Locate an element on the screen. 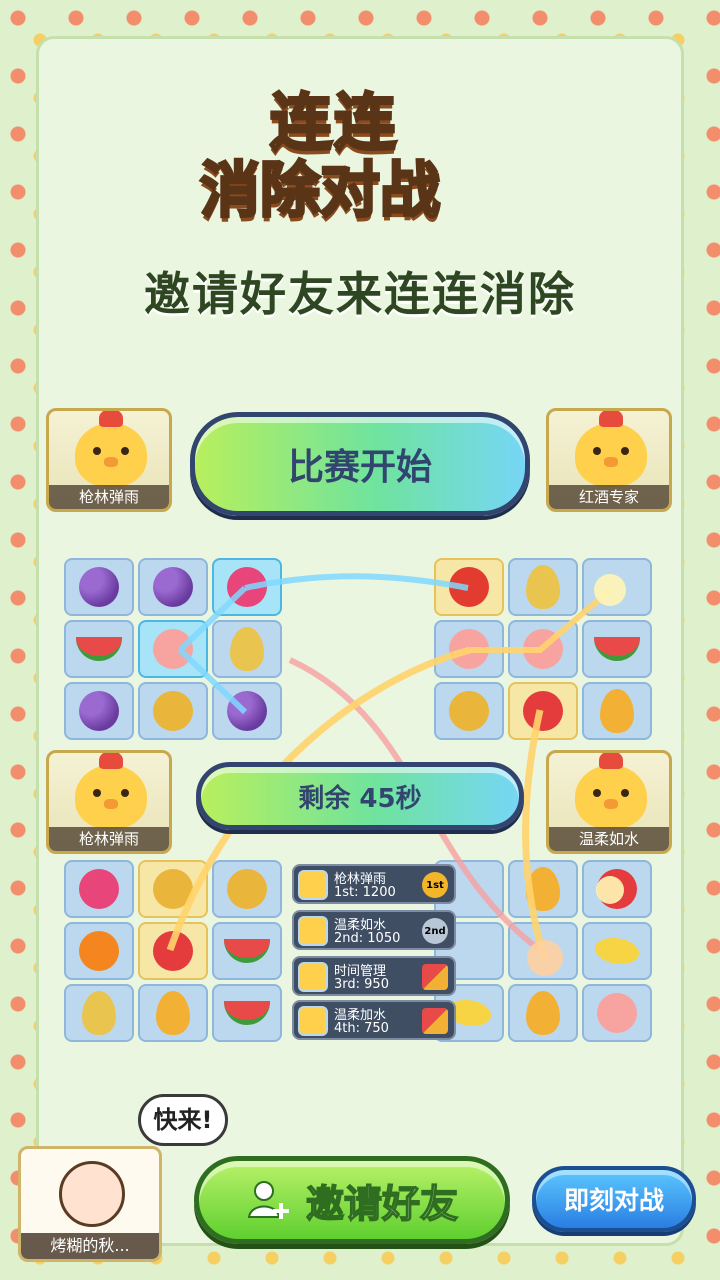 The width and height of the screenshot is (720, 1280). board-bottom-right is located at coordinates (543, 951).